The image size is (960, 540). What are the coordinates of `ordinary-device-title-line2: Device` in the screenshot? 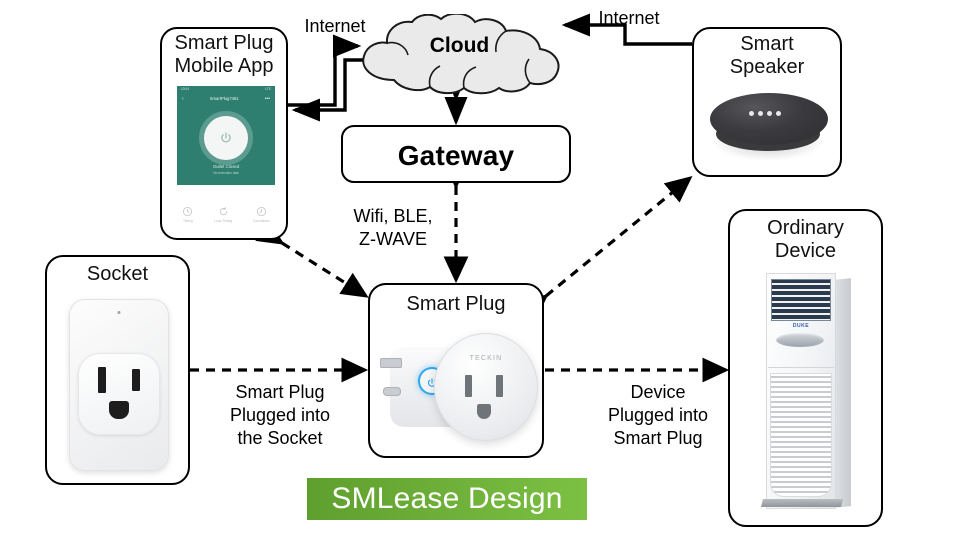 It's located at (805, 251).